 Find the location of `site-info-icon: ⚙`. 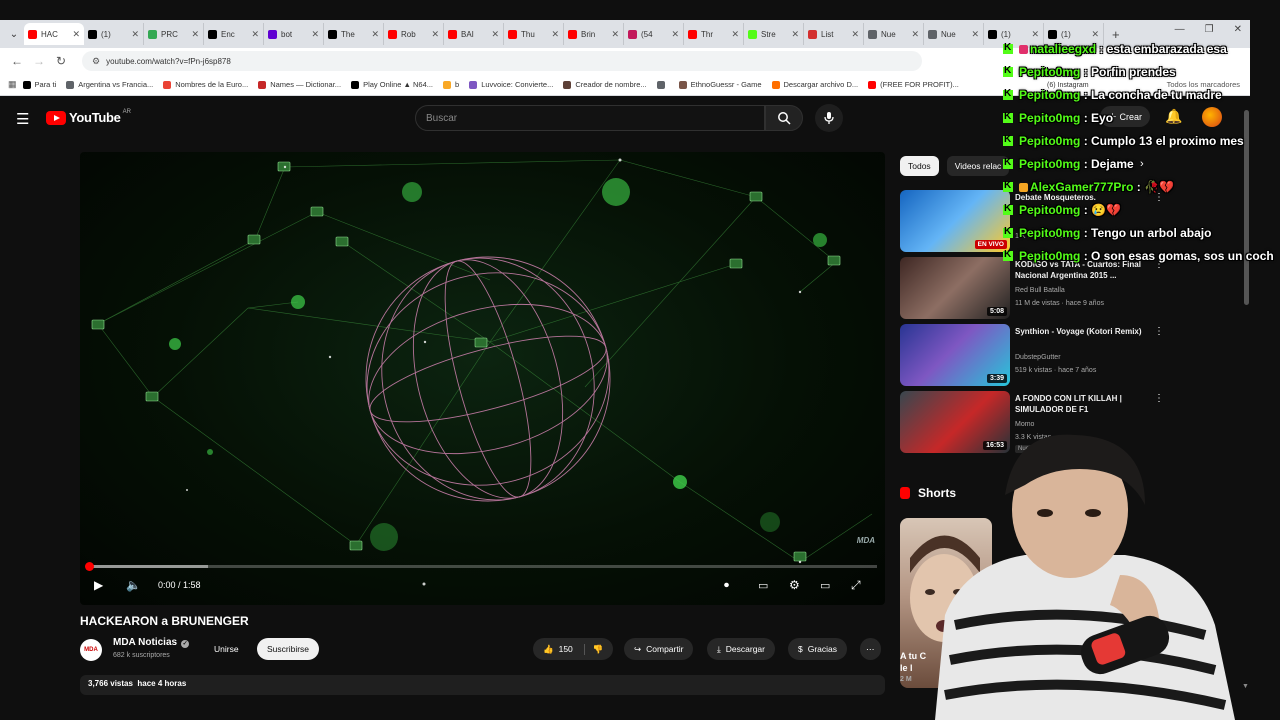

site-info-icon: ⚙ is located at coordinates (96, 61).